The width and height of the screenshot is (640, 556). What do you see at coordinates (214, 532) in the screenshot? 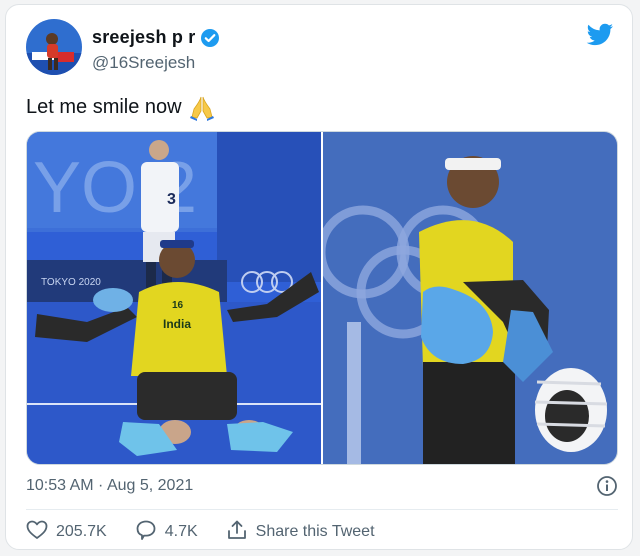
I see `action-bar: 205.7K 4.7K Share this Tweet` at bounding box center [214, 532].